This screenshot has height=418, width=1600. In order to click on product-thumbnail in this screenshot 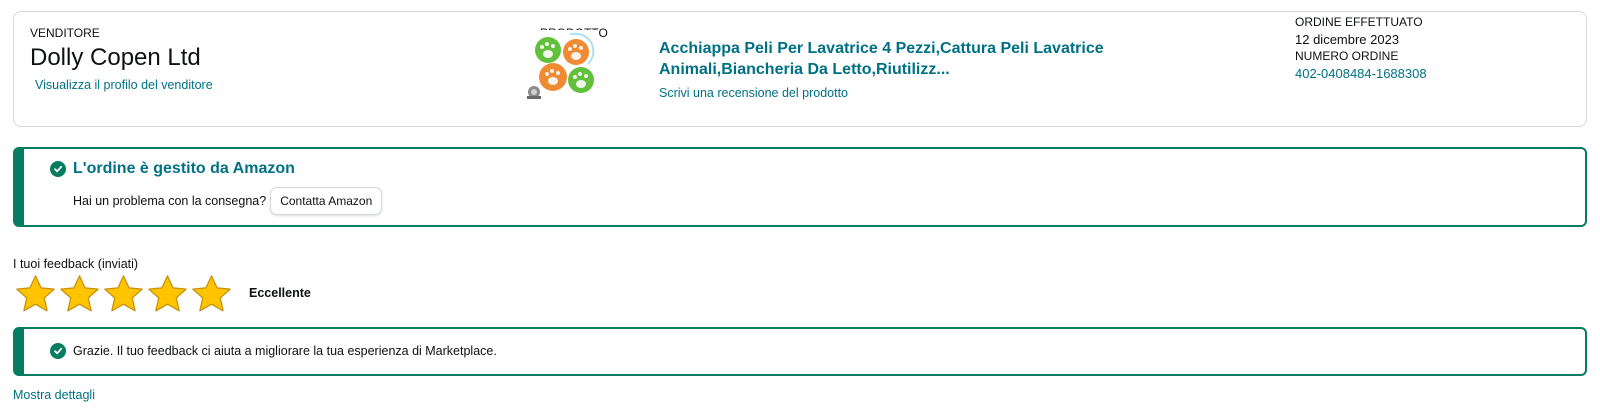, I will do `click(562, 66)`.